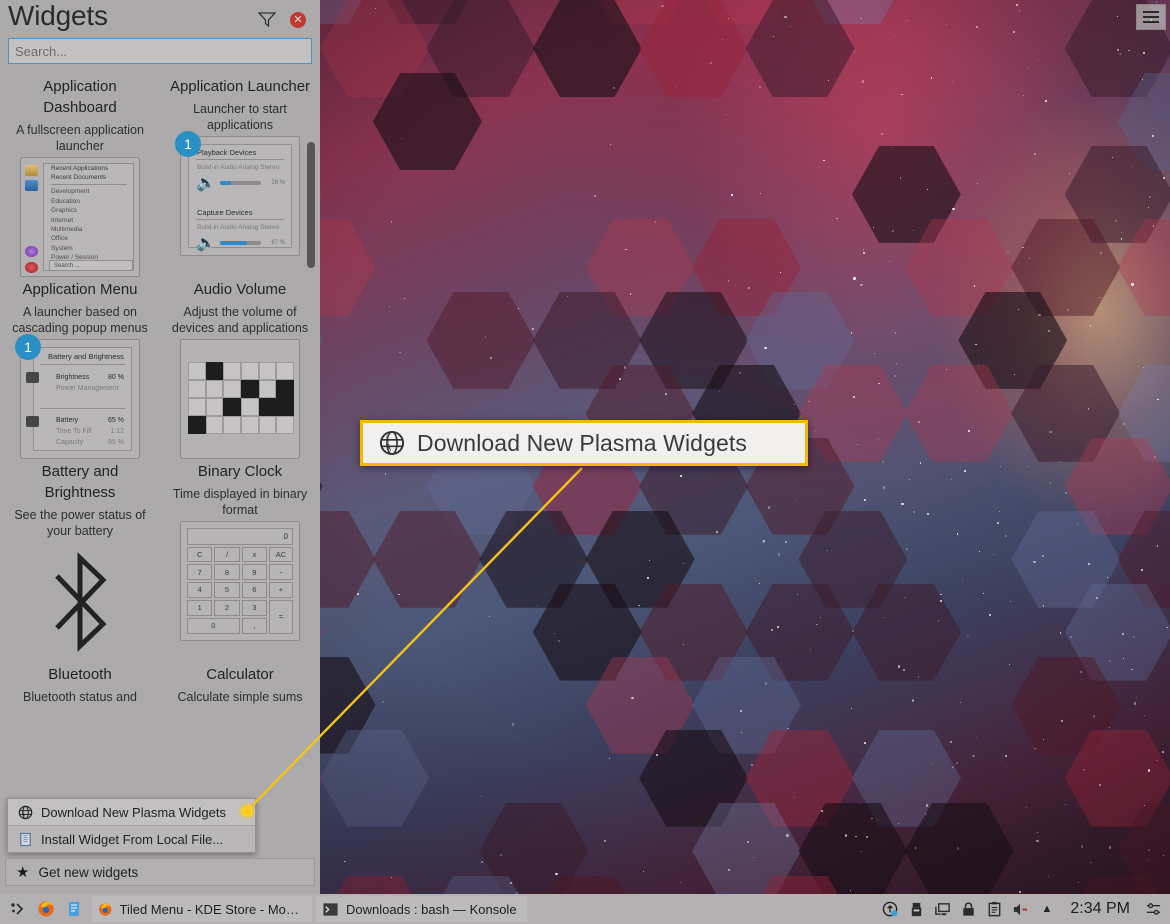 This screenshot has width=1170, height=924. I want to click on preview-time-to-fill-row-value: 1:12, so click(117, 431).